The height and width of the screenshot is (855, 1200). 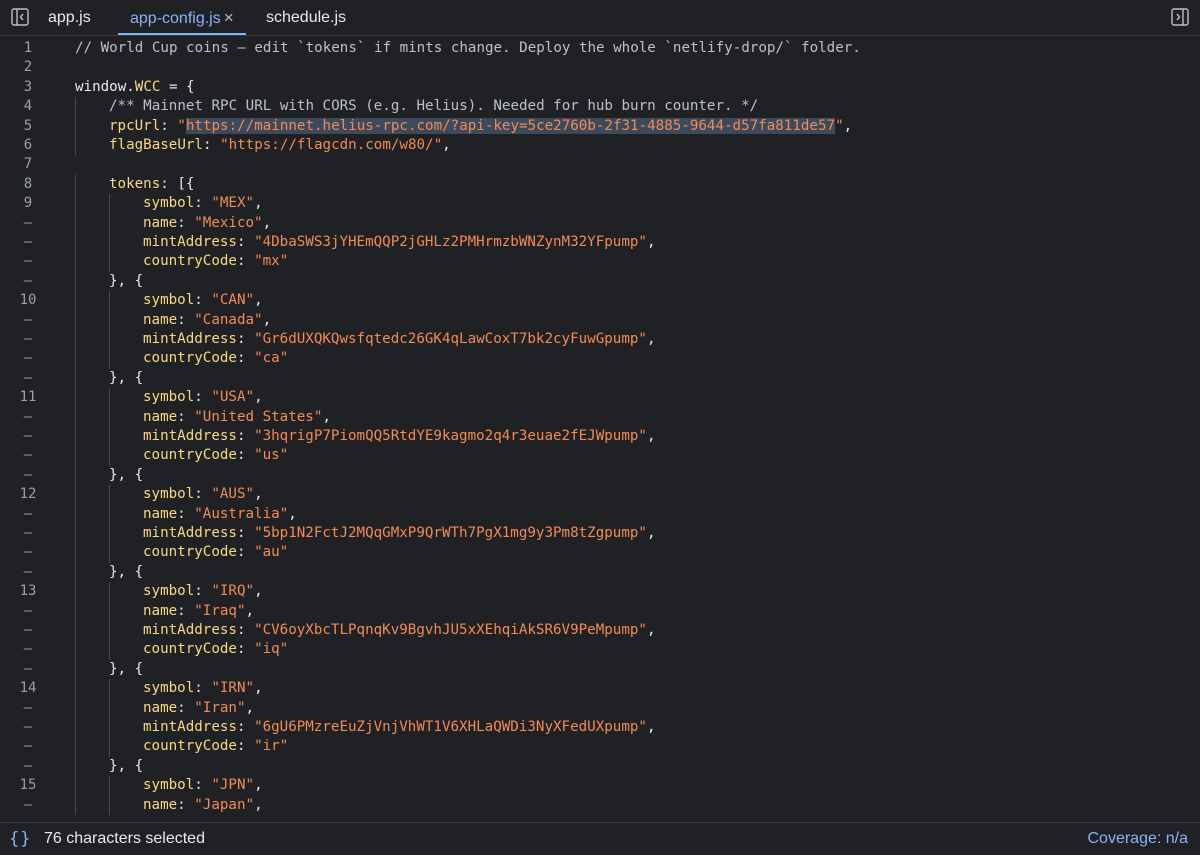 I want to click on code-token: "https://flagcdn.com/w80/", so click(x=331, y=145).